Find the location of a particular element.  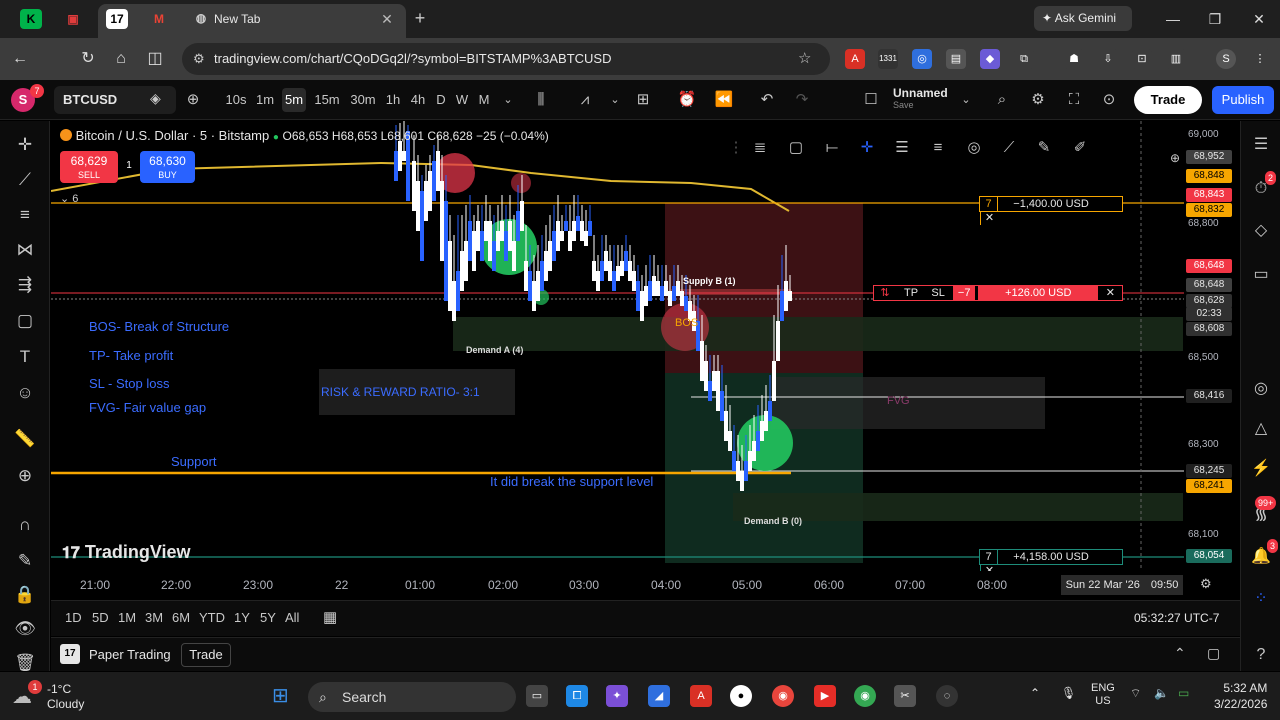

taskbar-clock: 5:32 AM 3/22/2026 is located at coordinates (1240, 696).